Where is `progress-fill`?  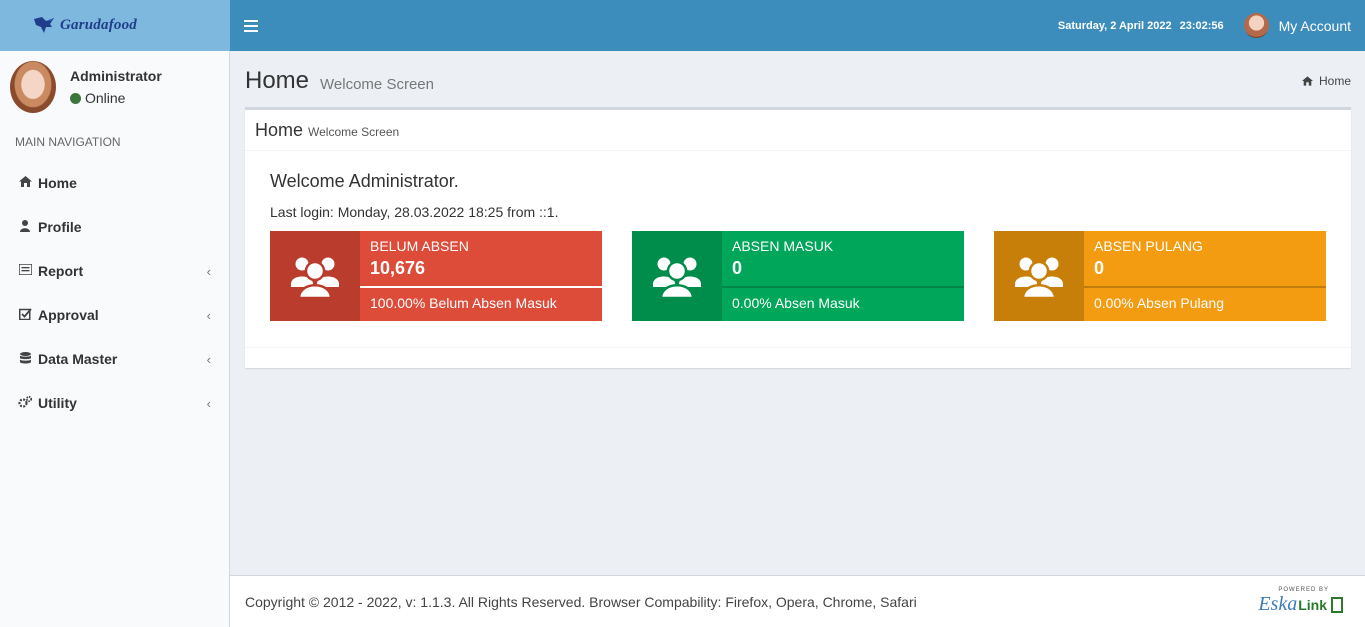 progress-fill is located at coordinates (481, 287).